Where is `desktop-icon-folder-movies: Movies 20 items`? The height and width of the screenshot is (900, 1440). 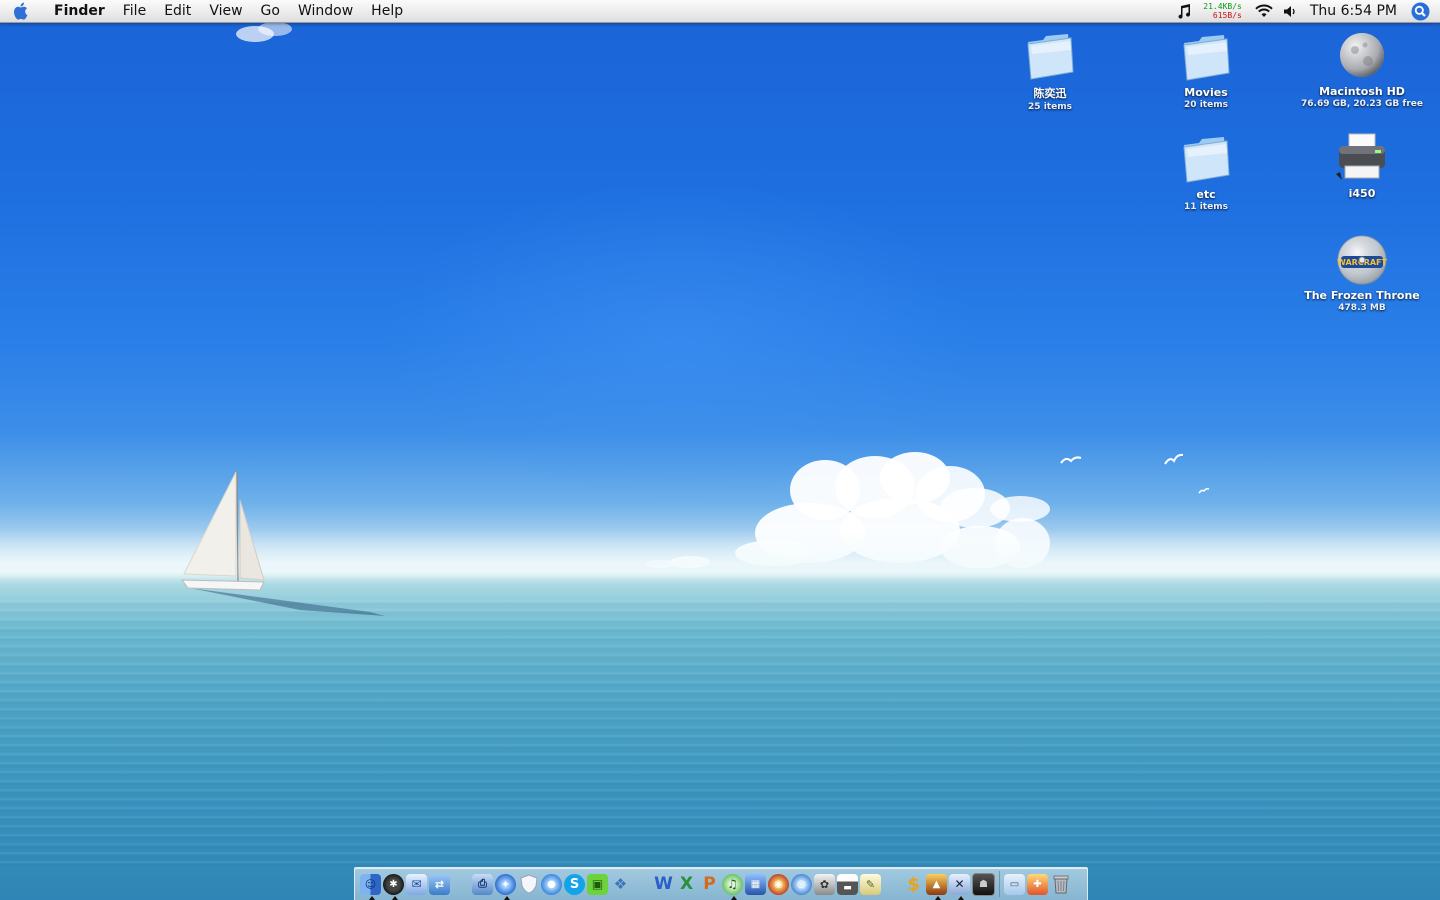
desktop-icon-folder-movies: Movies 20 items is located at coordinates (1206, 71).